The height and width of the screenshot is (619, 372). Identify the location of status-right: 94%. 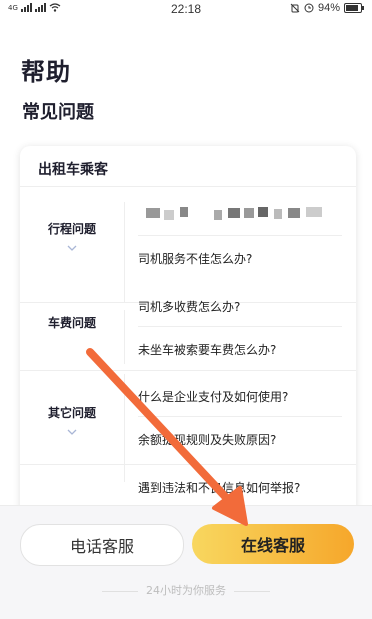
(327, 8).